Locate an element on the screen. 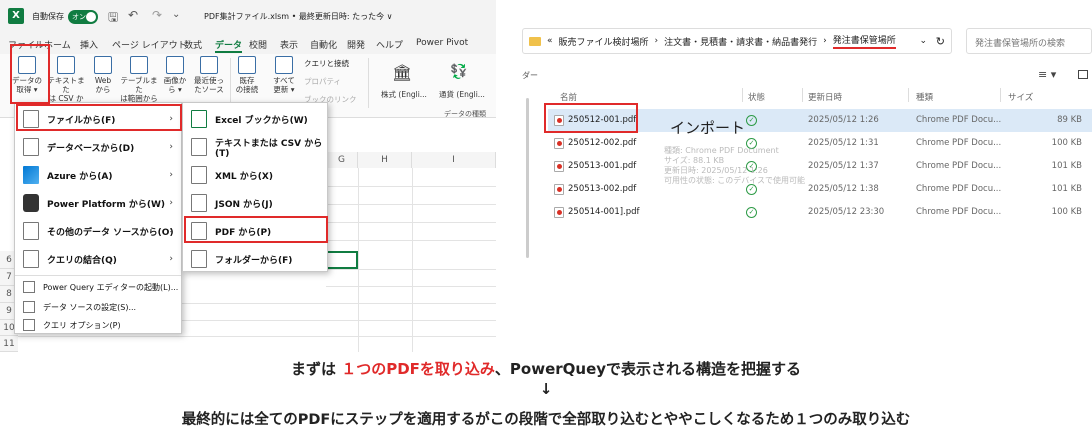 Image resolution: width=1092 pixels, height=437 pixels. tab-data: データ is located at coordinates (229, 45).